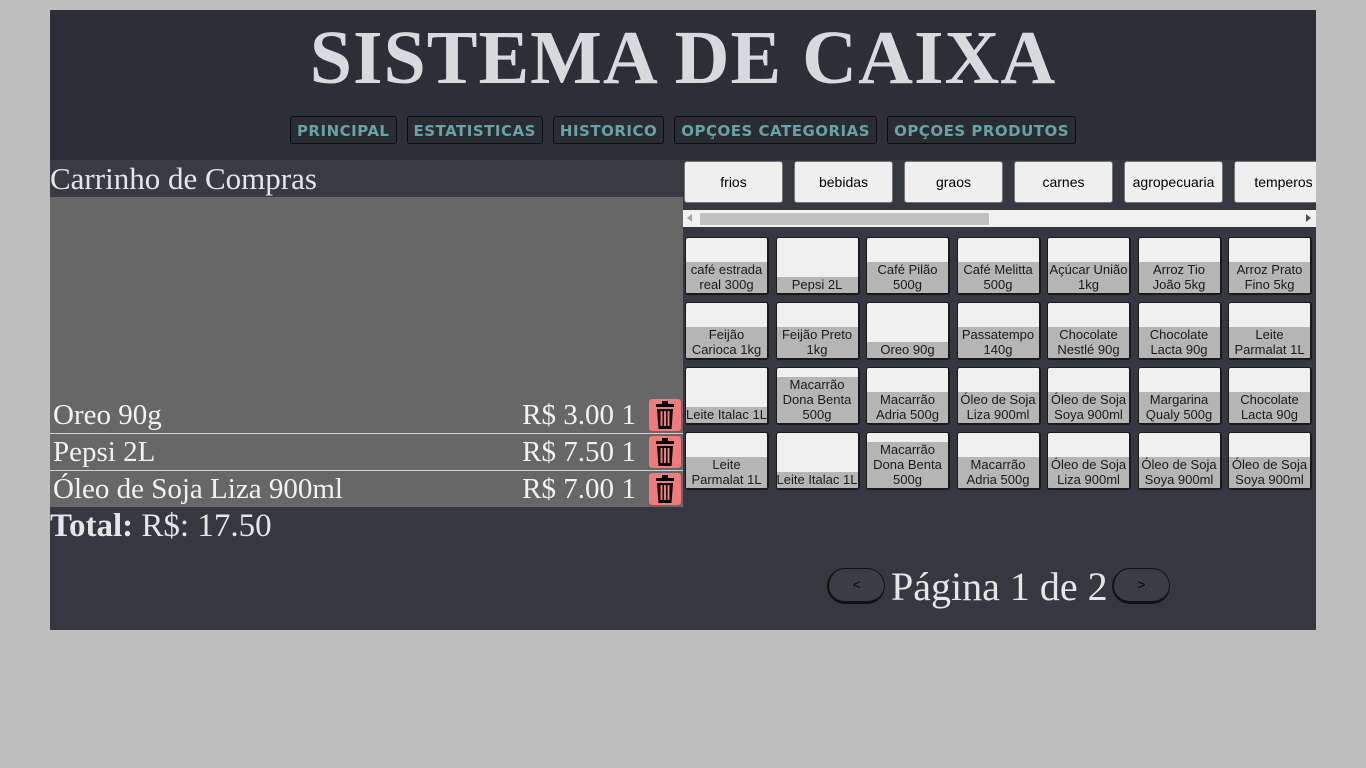 The image size is (1366, 768). What do you see at coordinates (907, 350) in the screenshot?
I see `product-label: Oreo 90g` at bounding box center [907, 350].